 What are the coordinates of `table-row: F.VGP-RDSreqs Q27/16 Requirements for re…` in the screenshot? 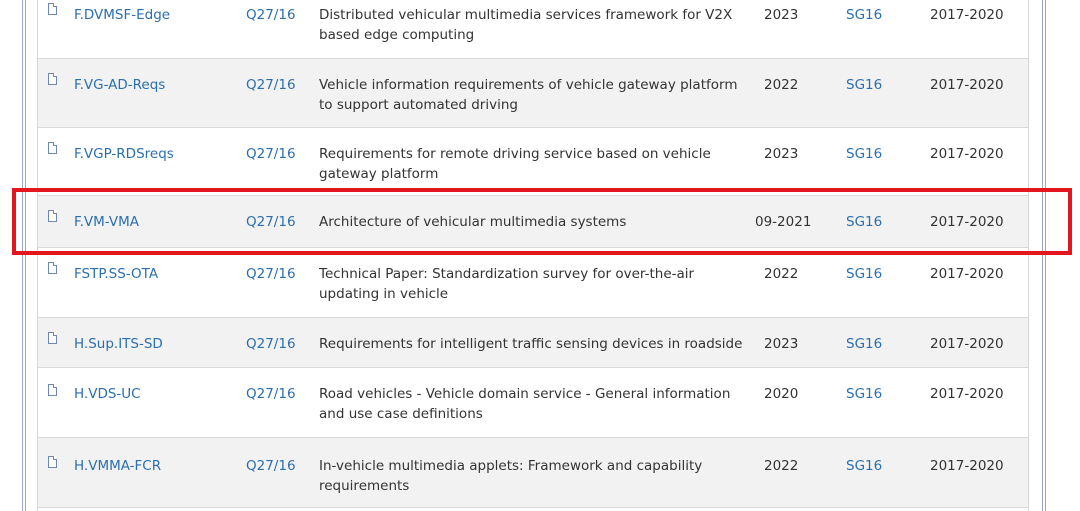 It's located at (533, 162).